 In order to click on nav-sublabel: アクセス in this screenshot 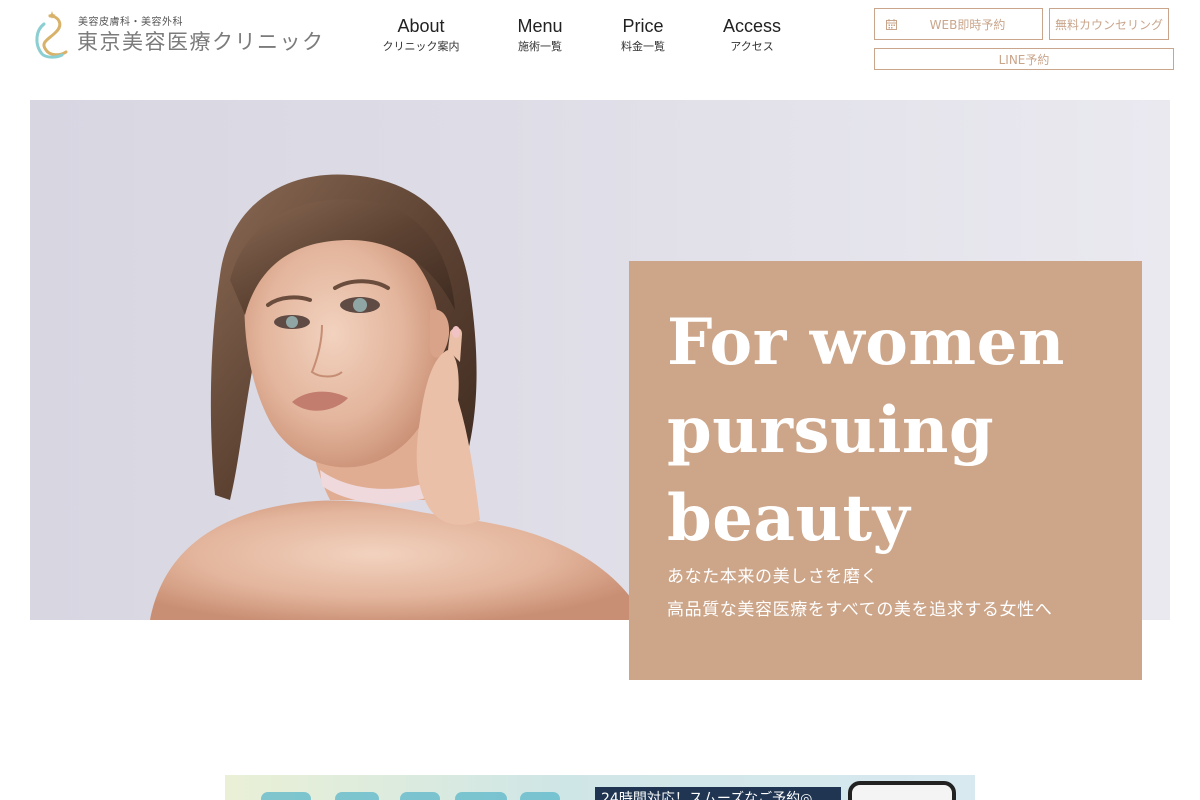, I will do `click(752, 46)`.